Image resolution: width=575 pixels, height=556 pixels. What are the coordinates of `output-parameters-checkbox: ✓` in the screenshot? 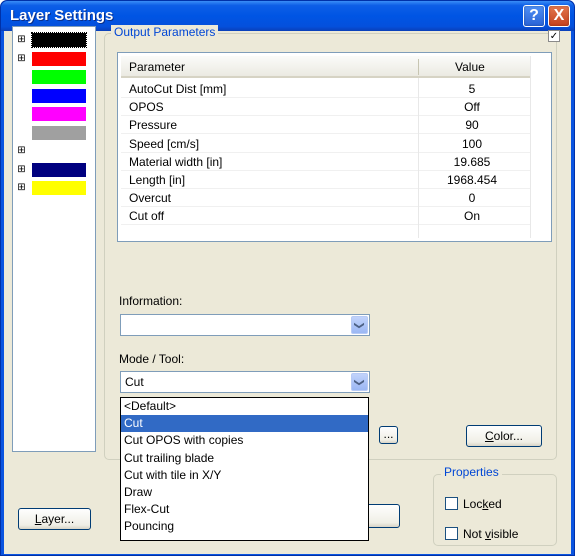 It's located at (554, 36).